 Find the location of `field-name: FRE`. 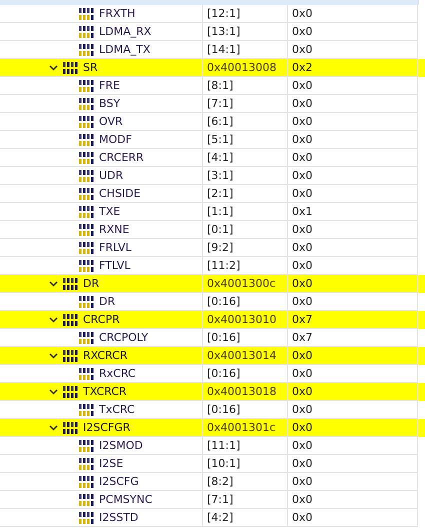

field-name: FRE is located at coordinates (109, 85).